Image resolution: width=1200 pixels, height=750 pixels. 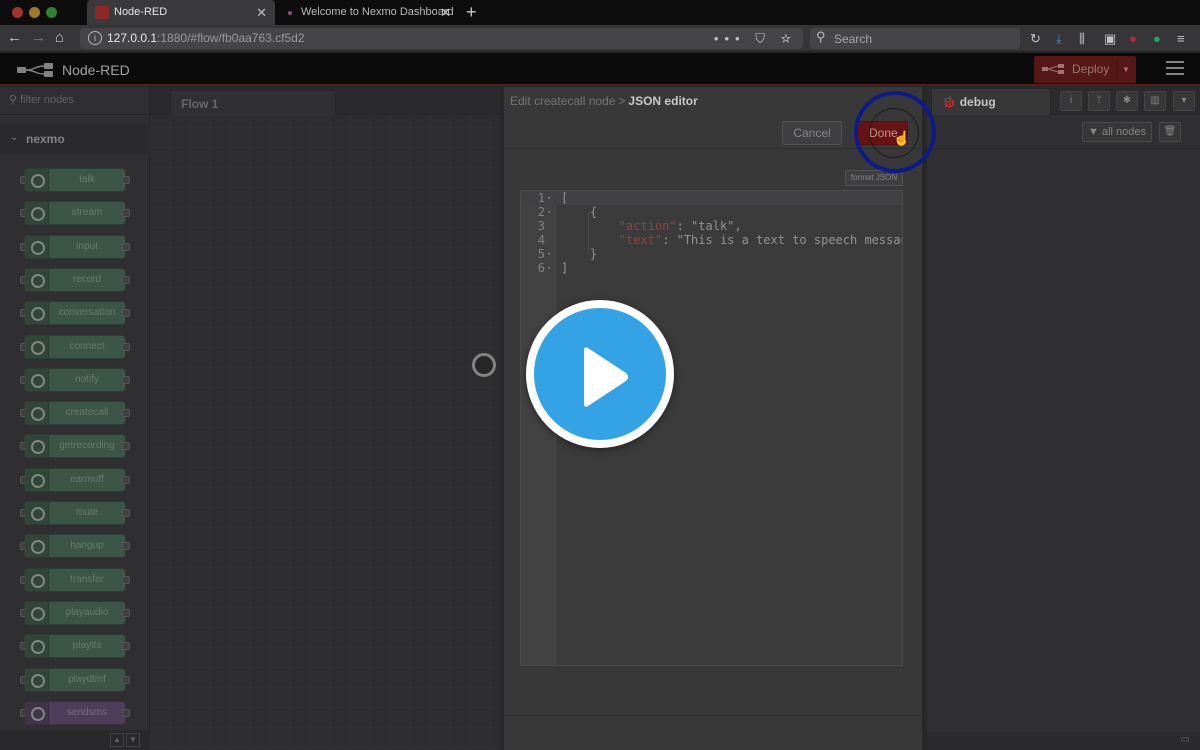 I want to click on library-icon: ⫼, so click(x=1082, y=38).